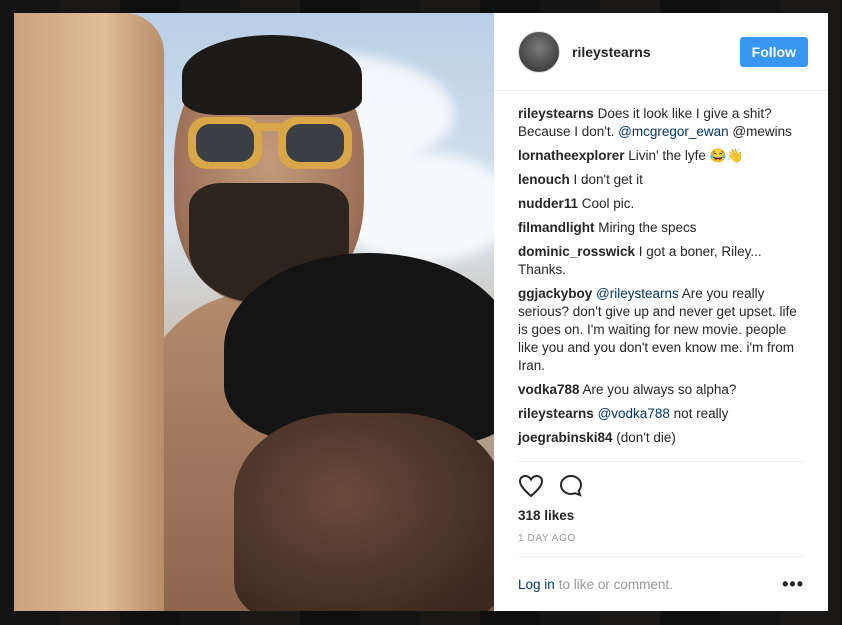 This screenshot has height=625, width=842. I want to click on comment: nudder11 Cool pic., so click(661, 204).